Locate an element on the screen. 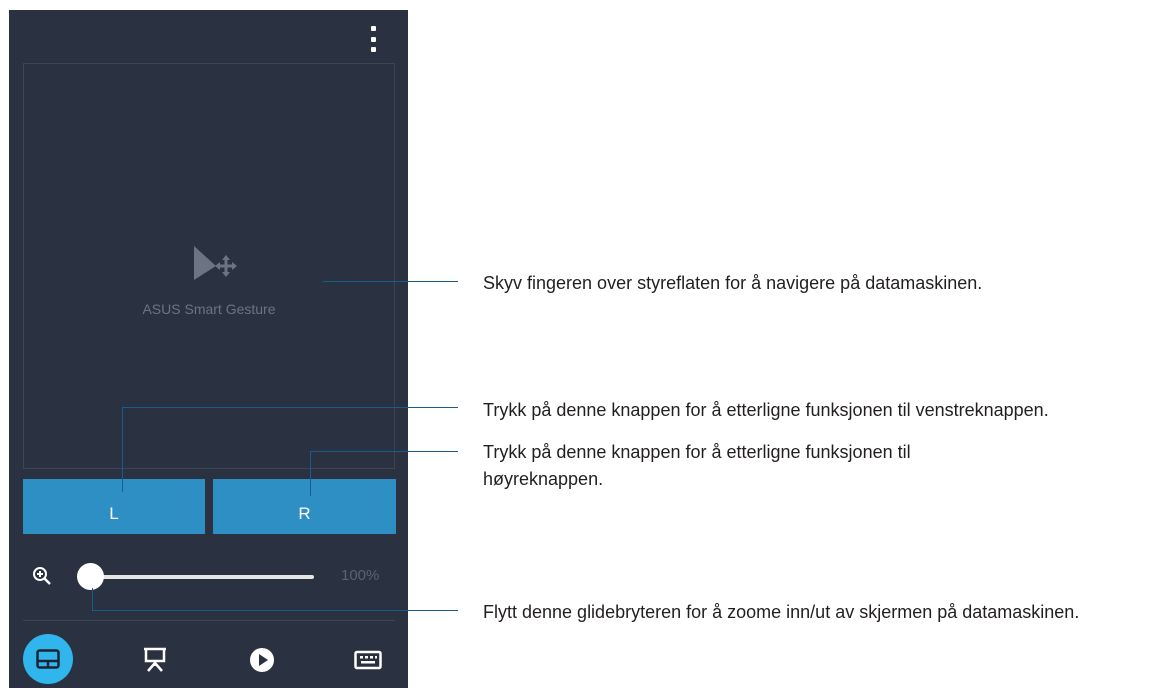  zoom-value: 100% is located at coordinates (360, 575).